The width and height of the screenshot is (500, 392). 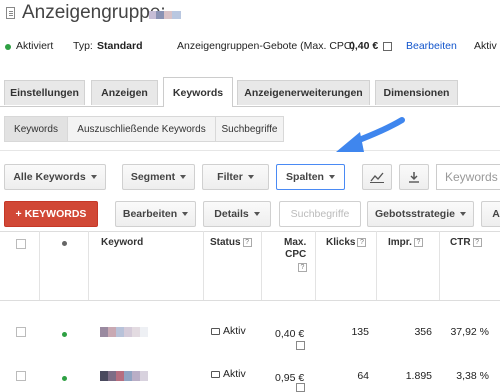 I want to click on search-terms-button: Suchbegriffe, so click(x=320, y=214).